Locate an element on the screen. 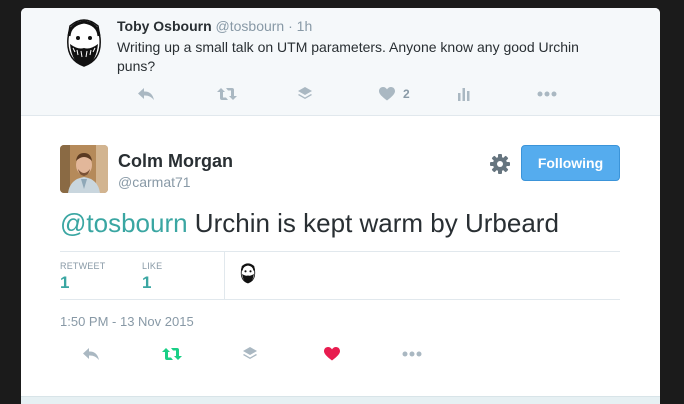 Image resolution: width=684 pixels, height=404 pixels. reply-button is located at coordinates (146, 94).